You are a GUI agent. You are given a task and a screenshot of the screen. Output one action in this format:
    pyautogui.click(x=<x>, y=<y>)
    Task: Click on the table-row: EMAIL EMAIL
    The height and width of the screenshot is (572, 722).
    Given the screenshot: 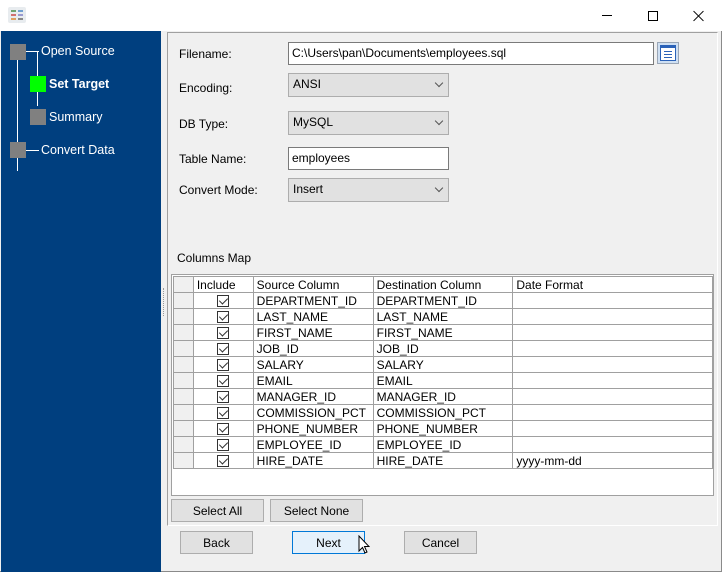 What is the action you would take?
    pyautogui.click(x=443, y=380)
    